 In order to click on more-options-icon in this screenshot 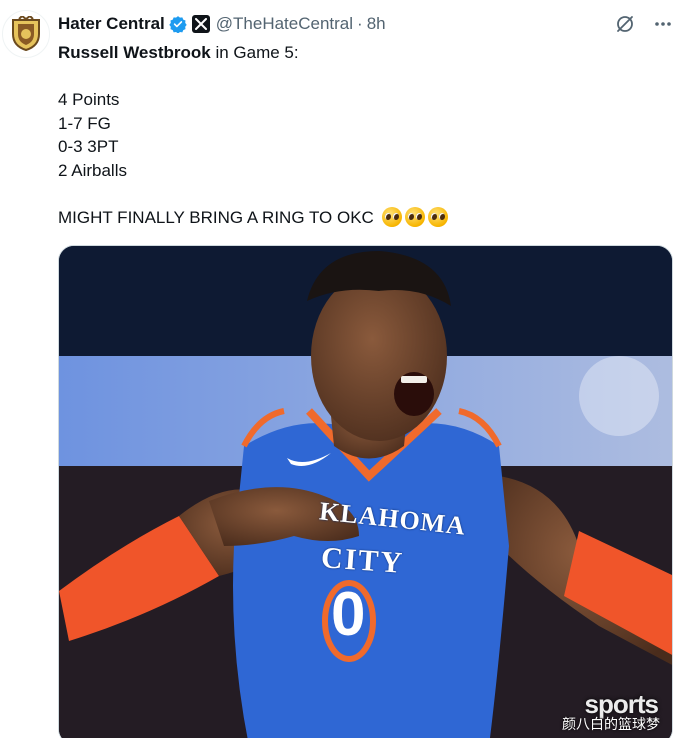, I will do `click(663, 24)`.